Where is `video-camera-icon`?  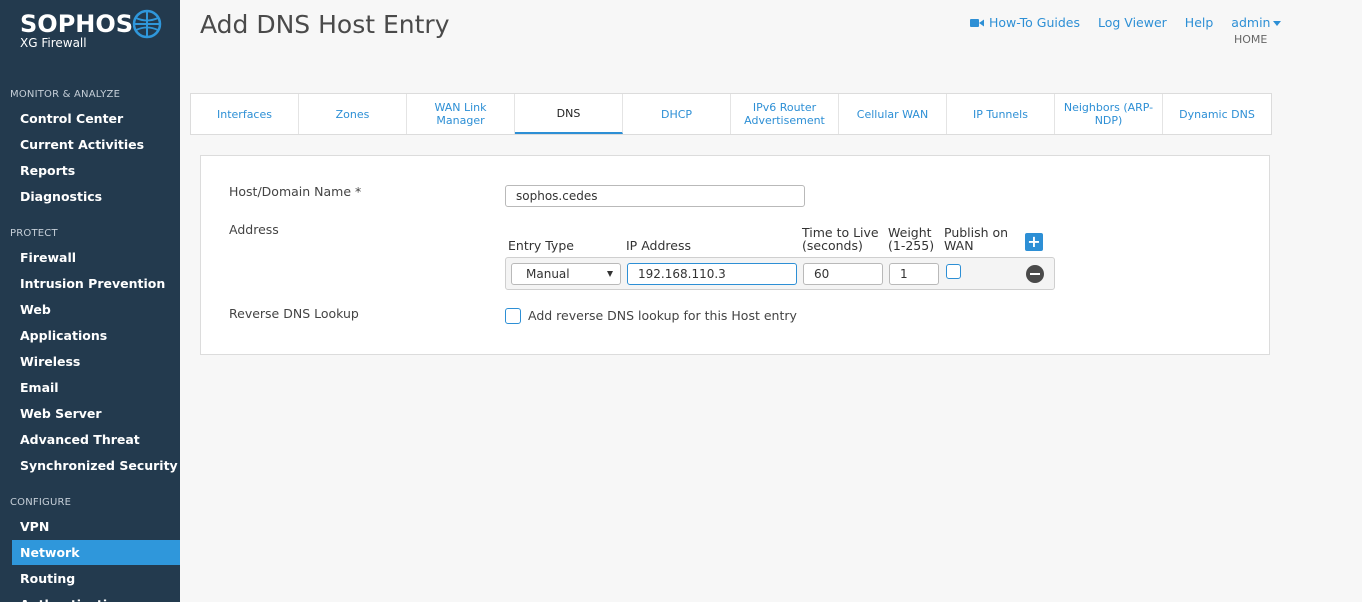
video-camera-icon is located at coordinates (977, 22).